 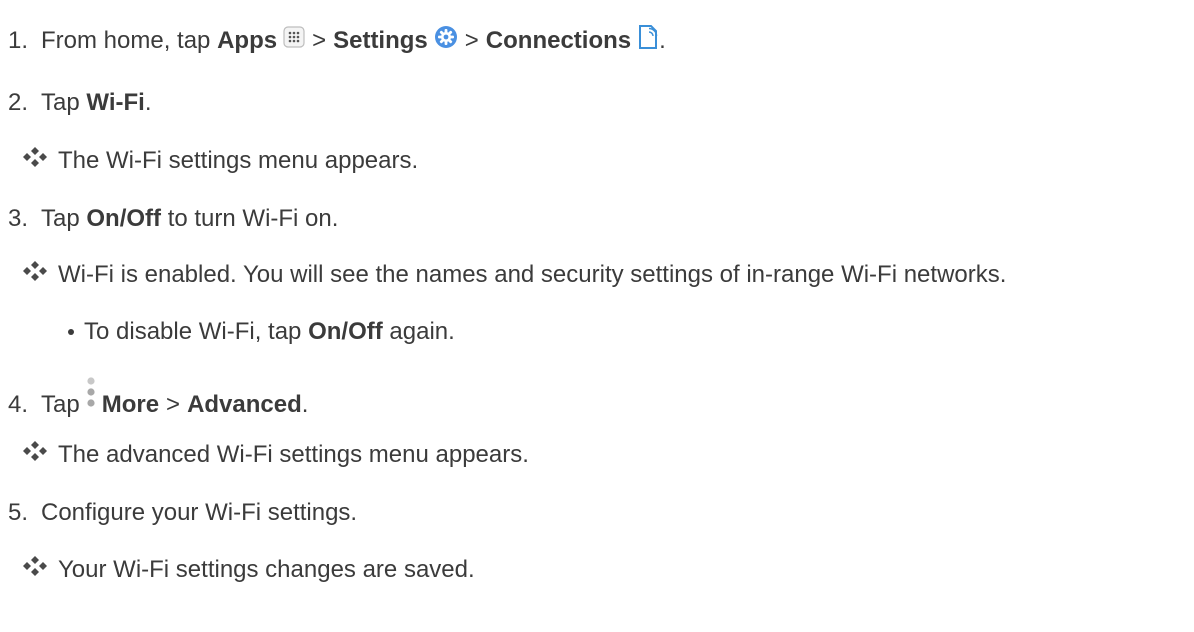 What do you see at coordinates (238, 160) in the screenshot?
I see `result-text: The Wi-Fi settings menu appears.` at bounding box center [238, 160].